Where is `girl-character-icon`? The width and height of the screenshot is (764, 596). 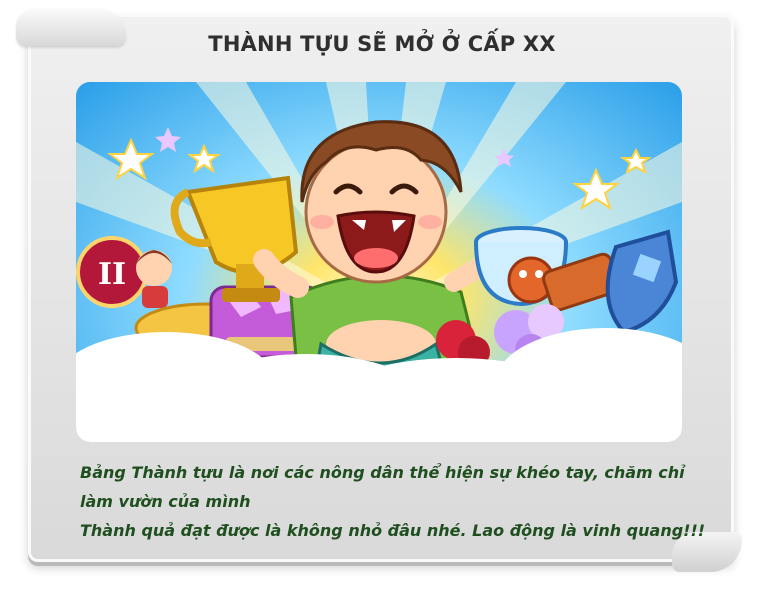 girl-character-icon is located at coordinates (154, 279).